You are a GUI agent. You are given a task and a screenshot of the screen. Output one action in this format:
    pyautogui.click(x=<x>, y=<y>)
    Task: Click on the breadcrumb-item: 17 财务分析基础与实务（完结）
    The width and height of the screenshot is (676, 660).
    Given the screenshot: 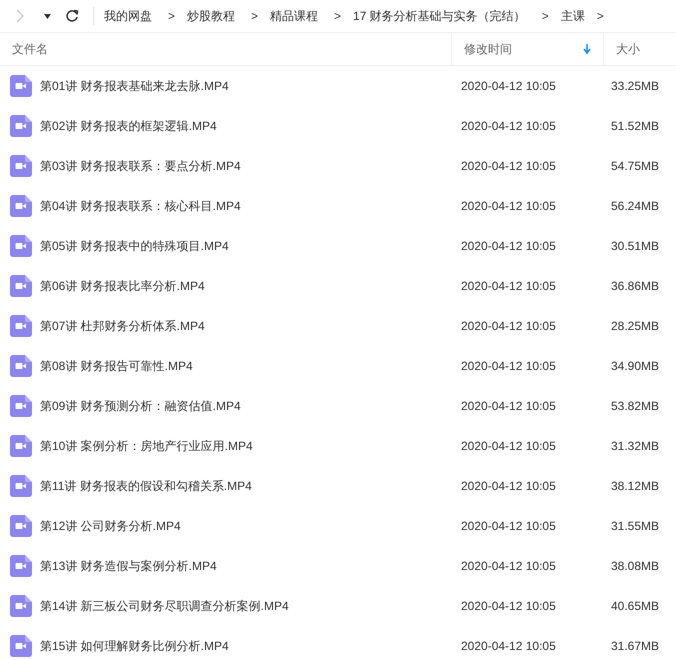 What is the action you would take?
    pyautogui.click(x=439, y=16)
    